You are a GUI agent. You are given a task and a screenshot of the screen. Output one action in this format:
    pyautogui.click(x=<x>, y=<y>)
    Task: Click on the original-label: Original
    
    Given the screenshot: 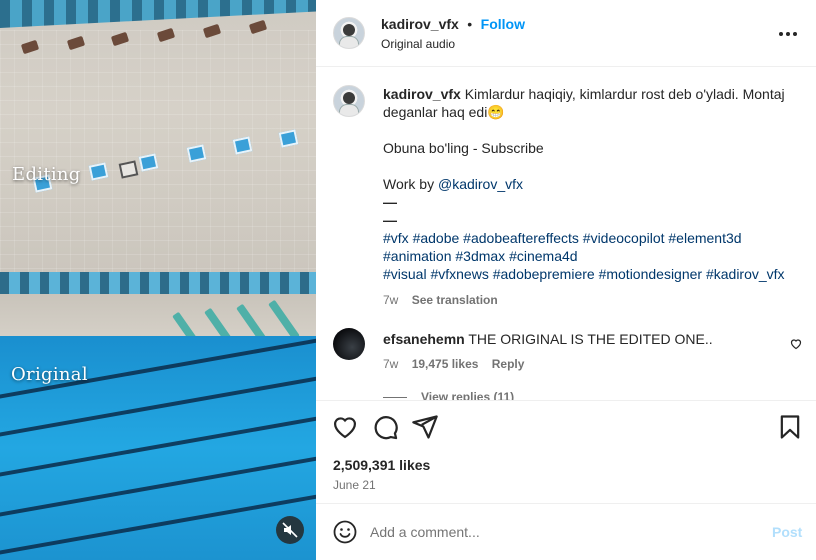 What is the action you would take?
    pyautogui.click(x=49, y=374)
    